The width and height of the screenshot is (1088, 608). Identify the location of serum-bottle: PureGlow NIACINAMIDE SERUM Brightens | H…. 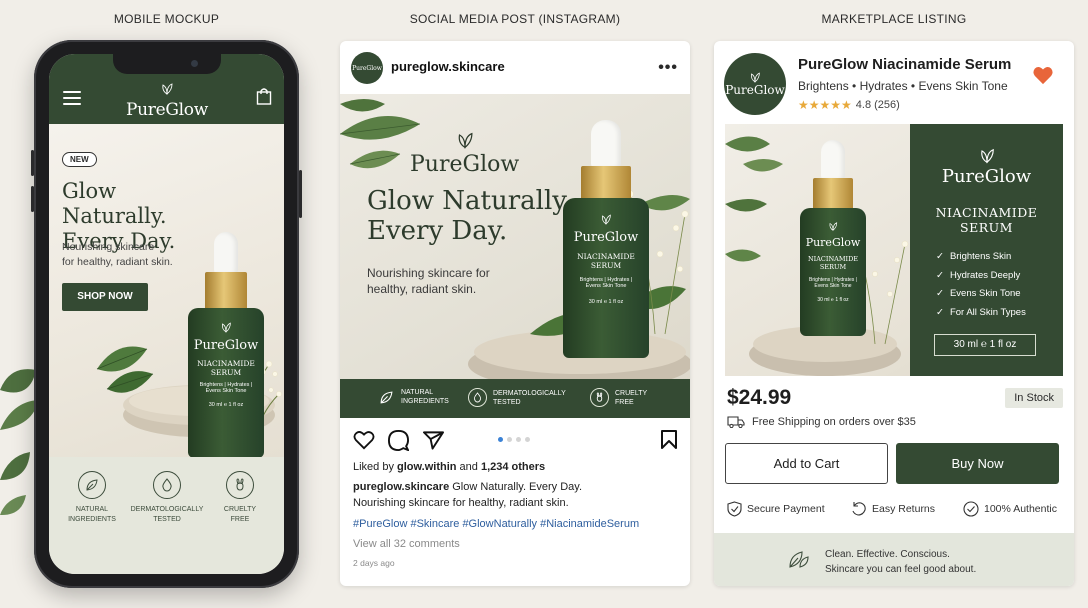
(226, 345).